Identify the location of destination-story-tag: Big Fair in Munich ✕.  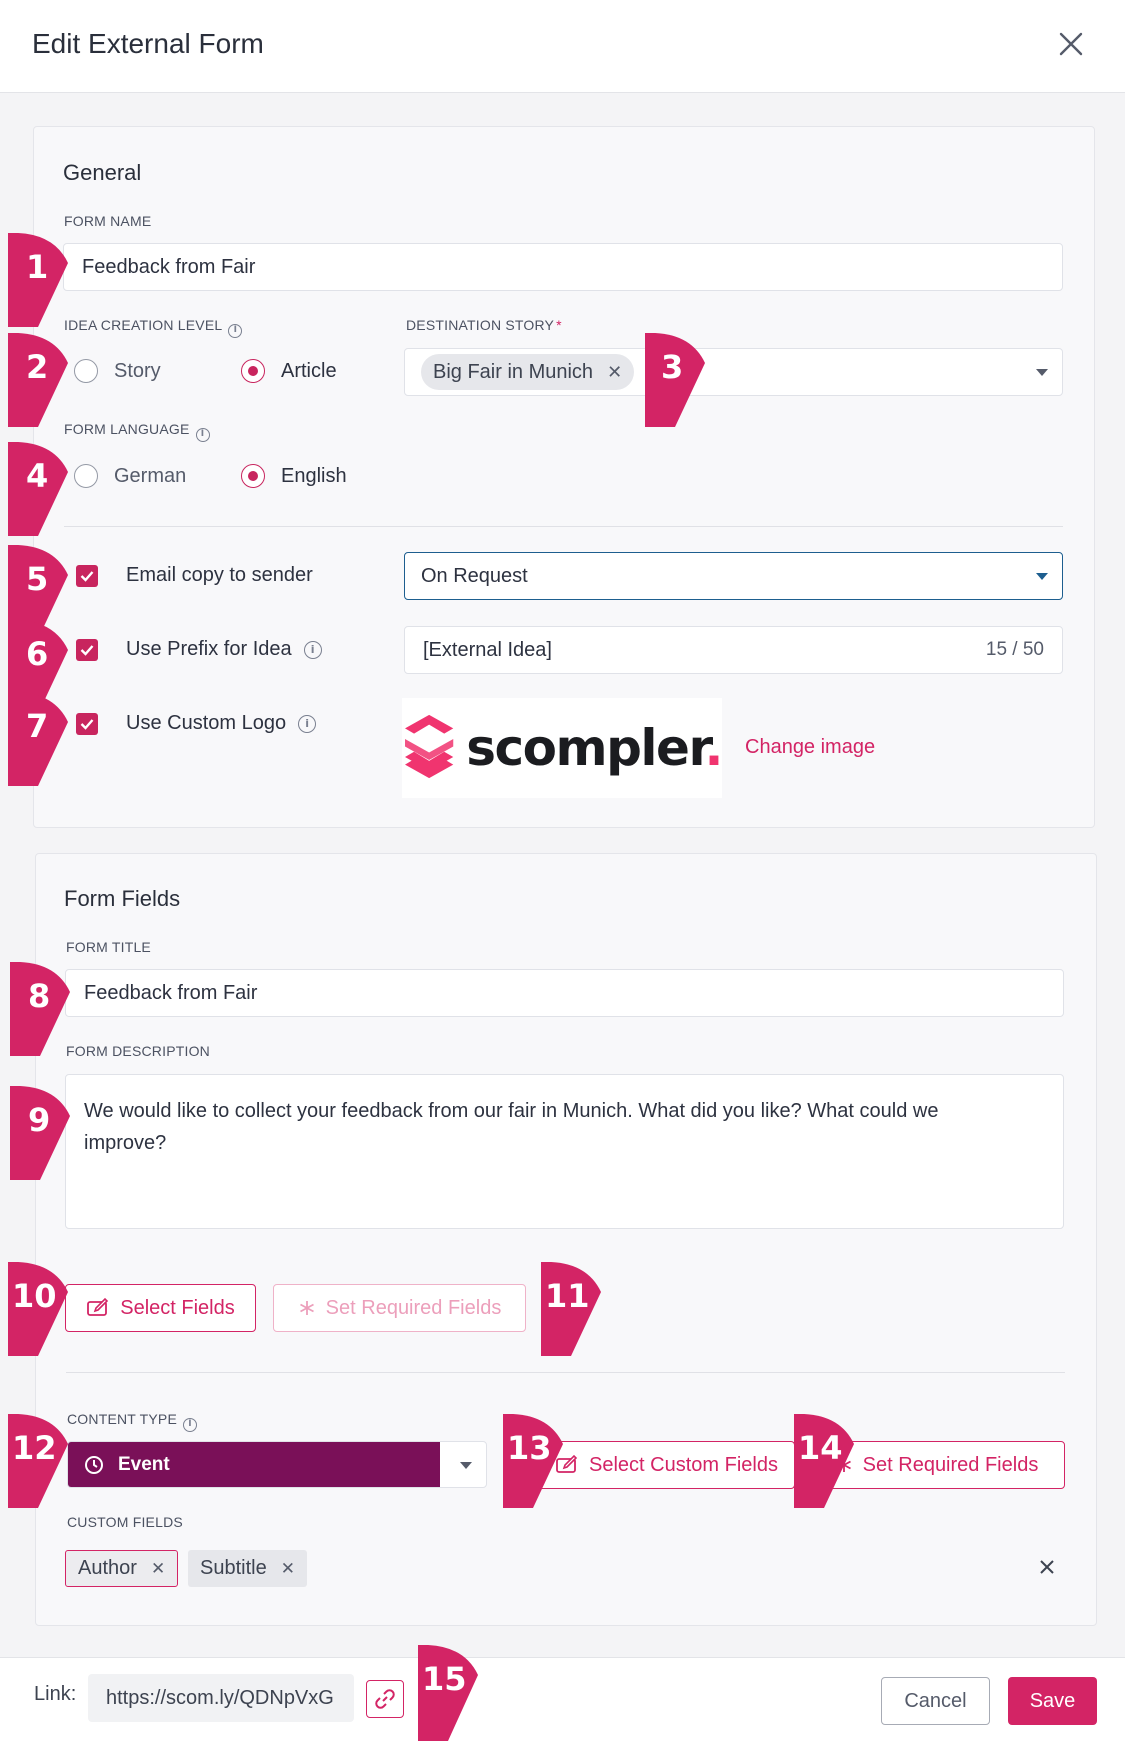
(528, 372).